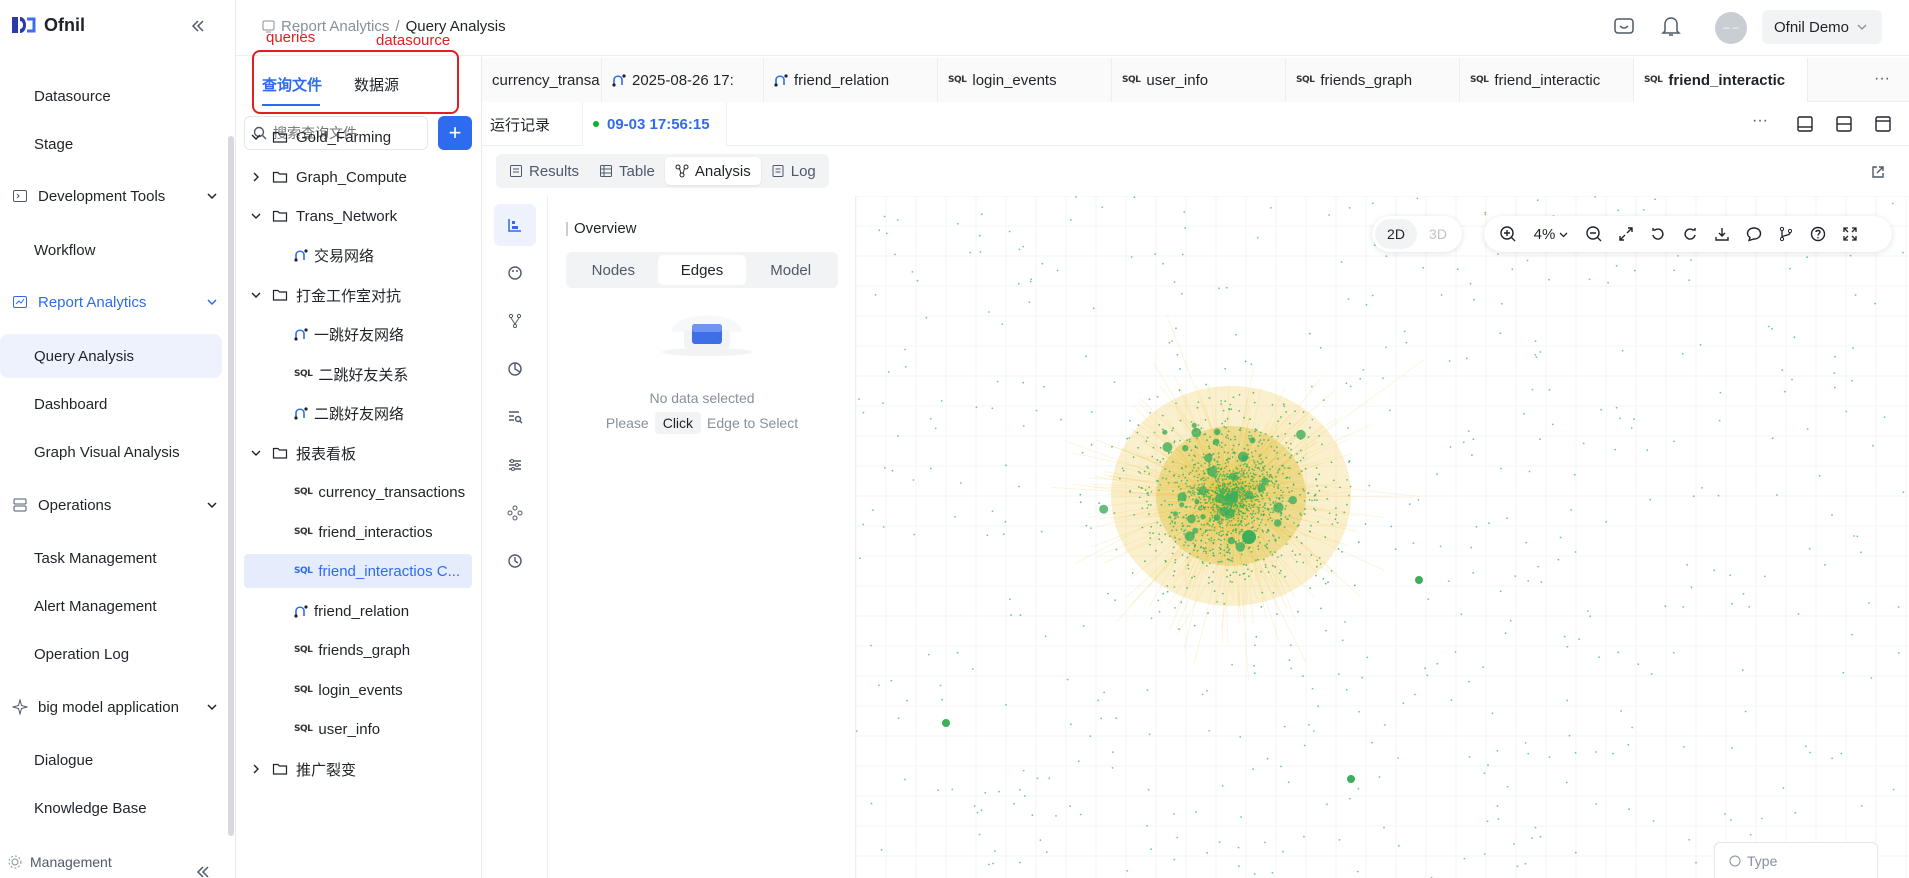  I want to click on file-tab: SQL user_info, so click(1199, 80).